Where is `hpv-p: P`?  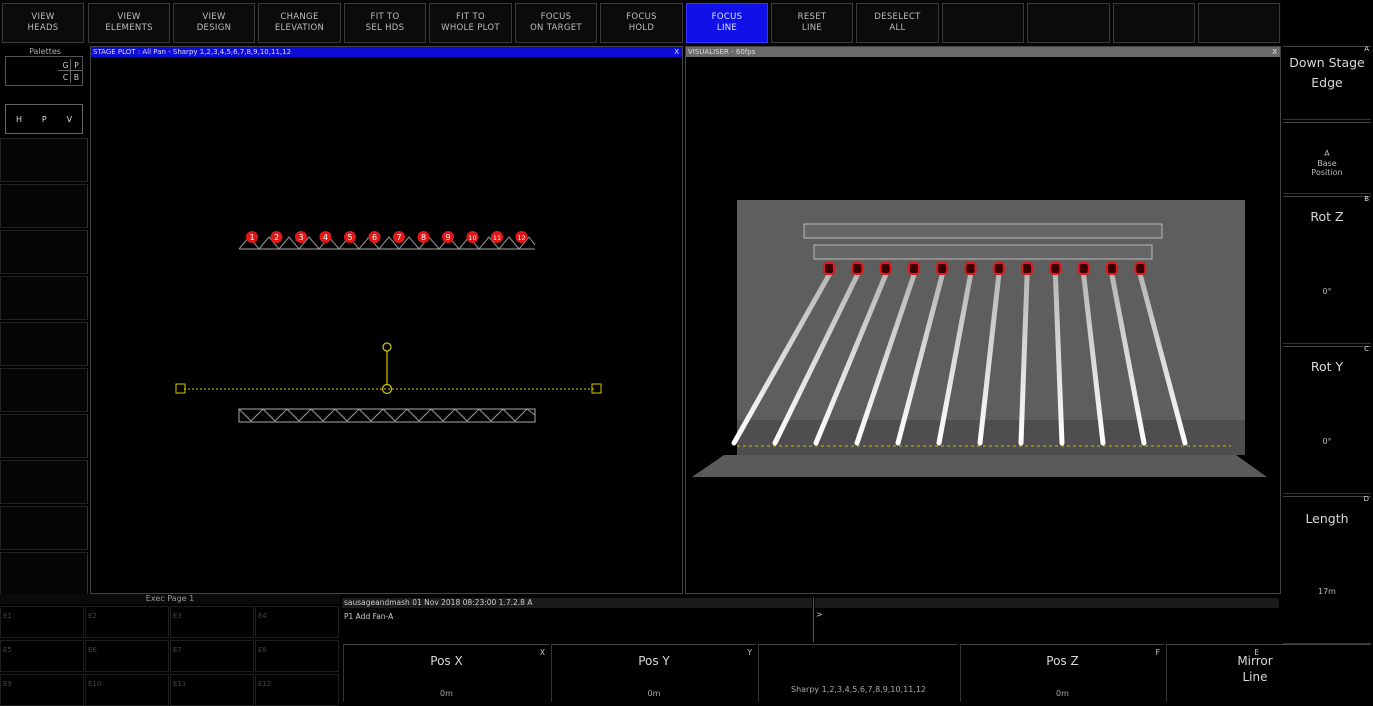 hpv-p: P is located at coordinates (44, 119).